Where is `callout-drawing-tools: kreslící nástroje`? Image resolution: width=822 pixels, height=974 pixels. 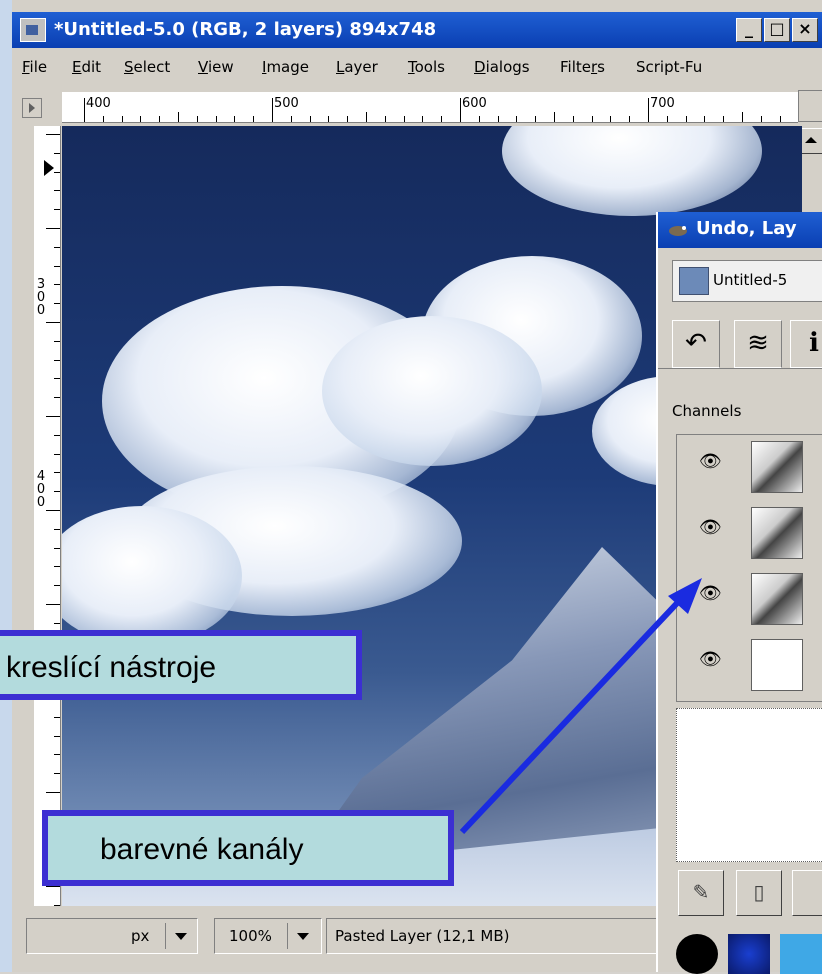
callout-drawing-tools: kreslící nástroje is located at coordinates (181, 665).